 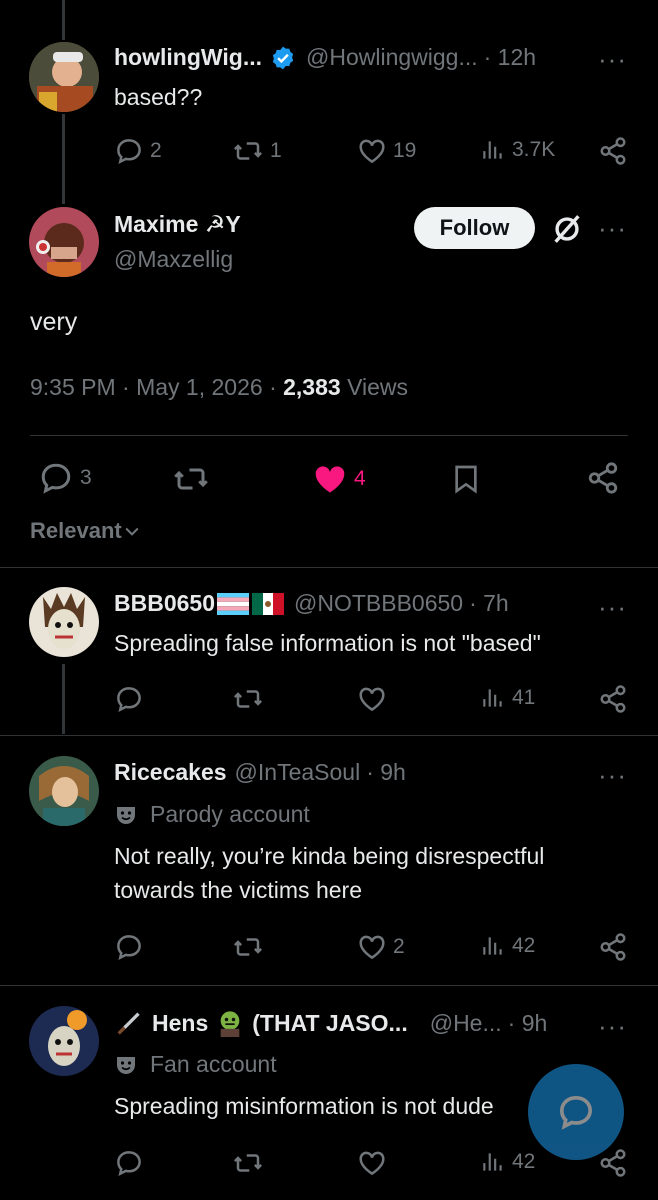 I want to click on author-handle: @Maxzellig, so click(x=173, y=259).